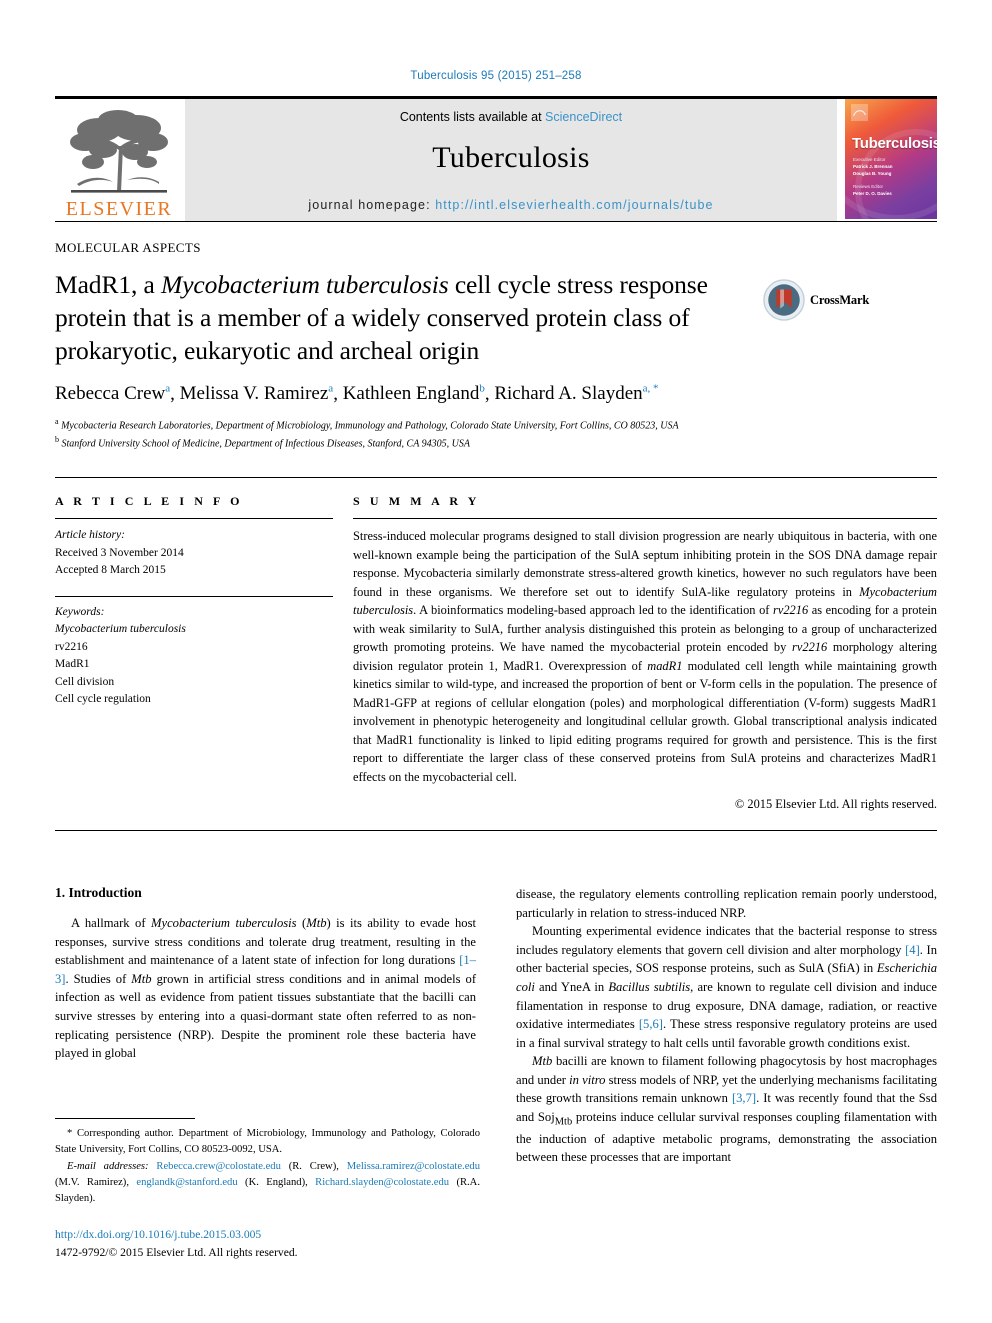 The height and width of the screenshot is (1323, 992). I want to click on citation-3-7: [3,7], so click(744, 1098).